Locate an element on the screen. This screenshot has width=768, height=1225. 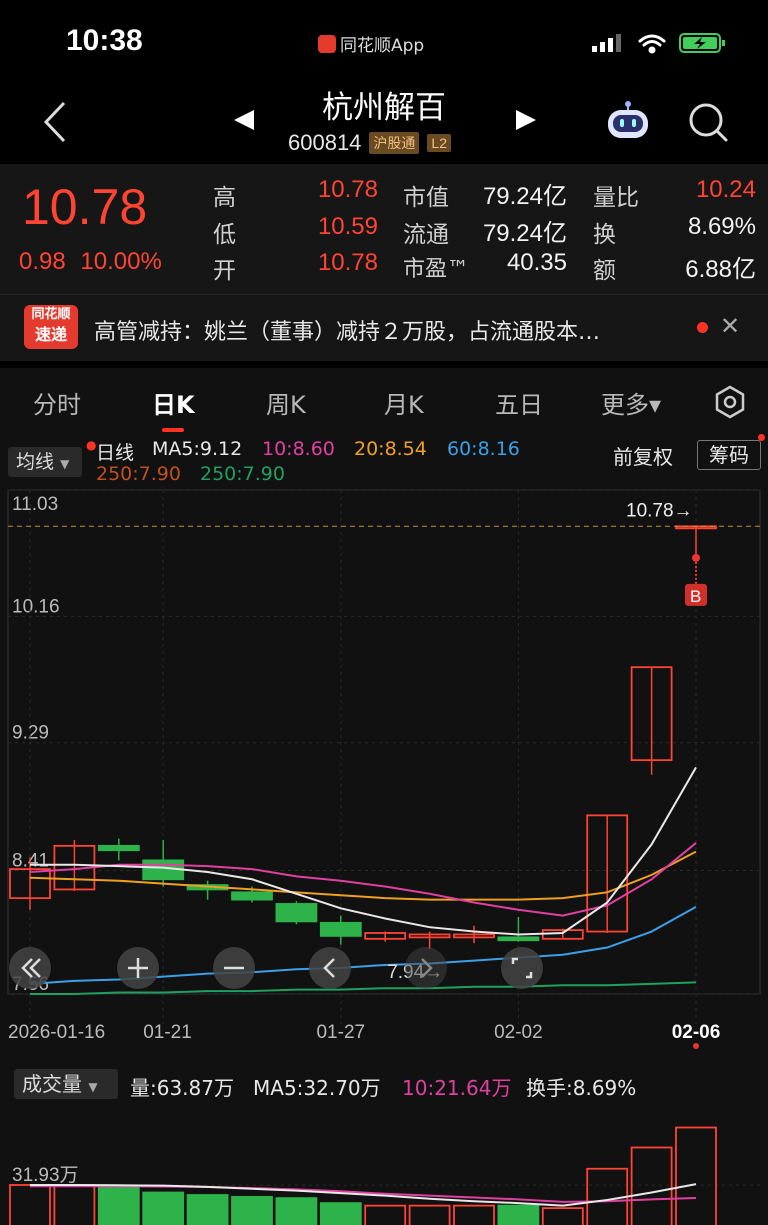
low-value: 10.59 is located at coordinates (347, 226).